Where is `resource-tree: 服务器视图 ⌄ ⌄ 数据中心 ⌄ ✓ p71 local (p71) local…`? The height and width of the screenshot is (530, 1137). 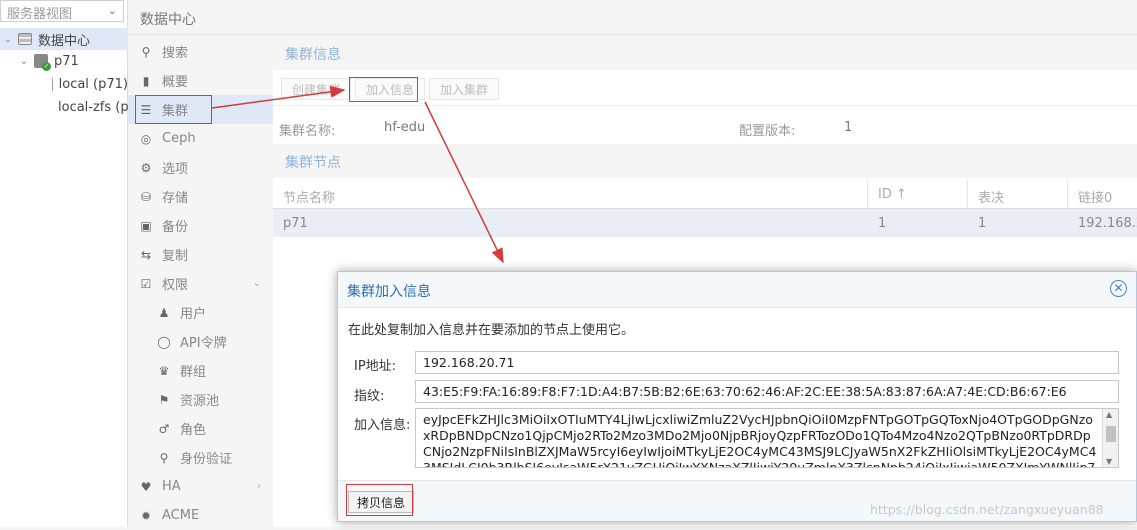
resource-tree: 服务器视图 ⌄ ⌄ 数据中心 ⌄ ✓ p71 local (p71) local… is located at coordinates (64, 263).